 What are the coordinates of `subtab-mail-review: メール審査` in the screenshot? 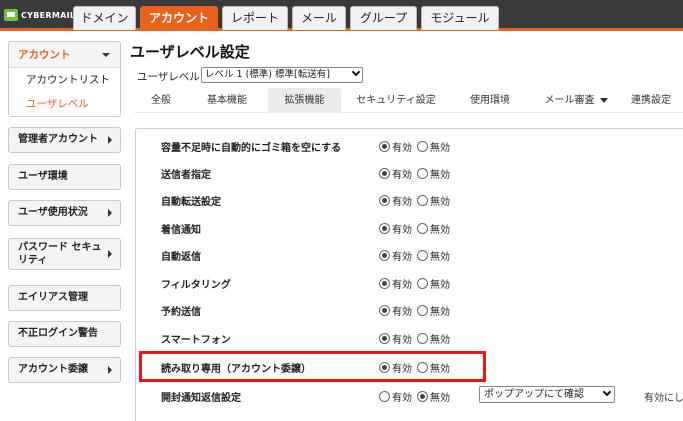 It's located at (576, 100).